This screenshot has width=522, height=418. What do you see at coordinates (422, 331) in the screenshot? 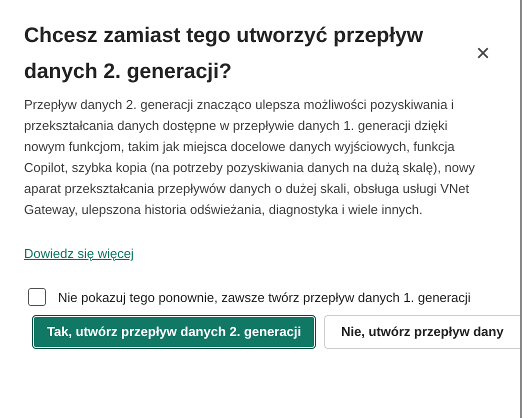
I see `decline-button: Nie, utwórz przepływ dany` at bounding box center [422, 331].